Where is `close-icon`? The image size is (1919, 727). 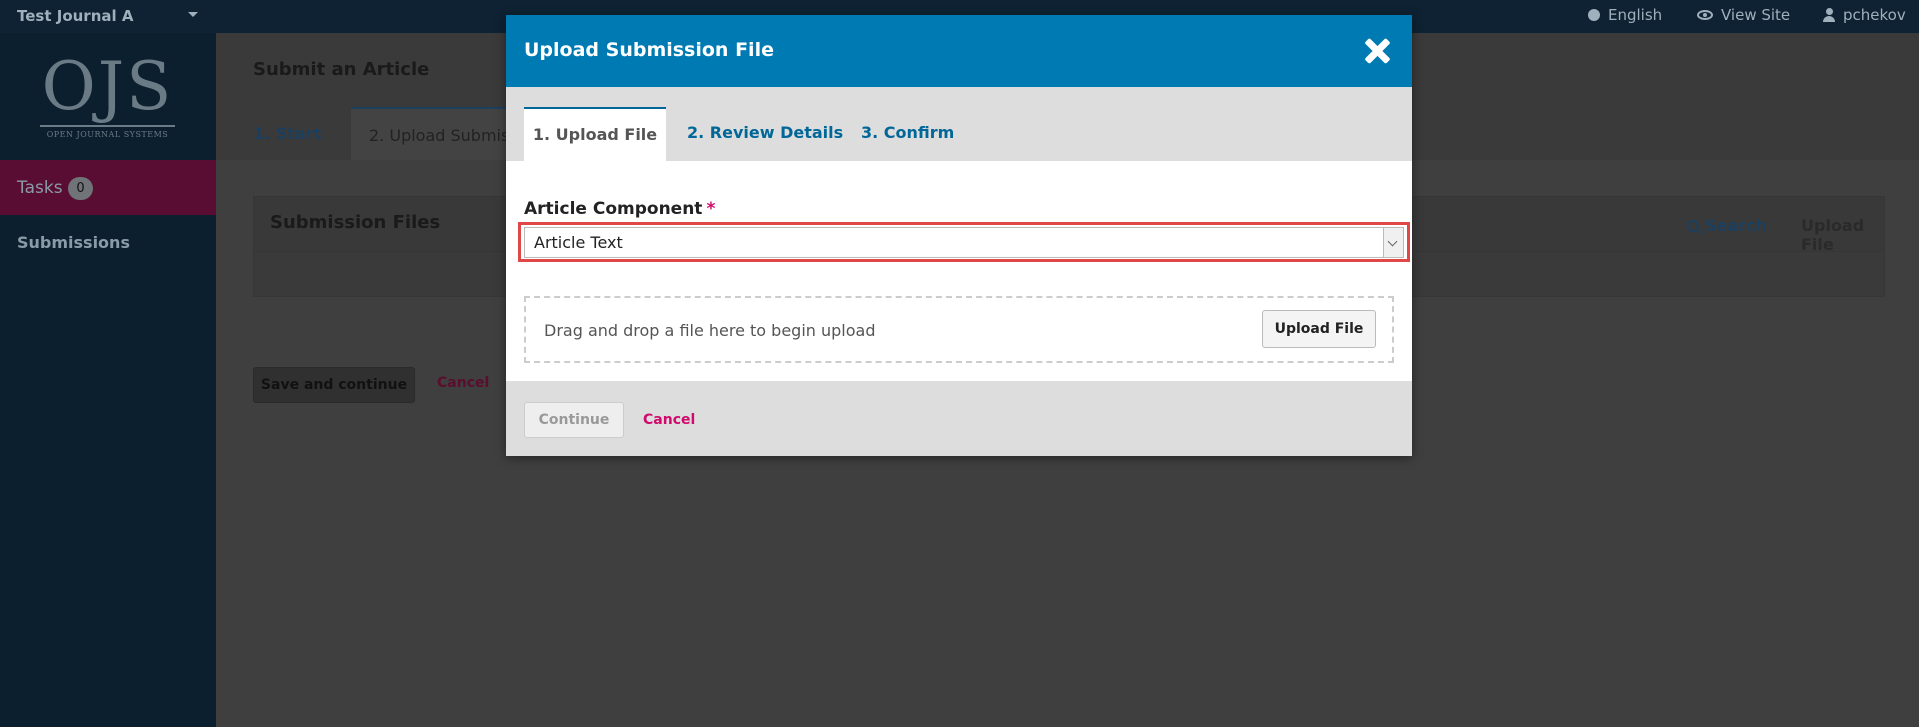
close-icon is located at coordinates (1377, 51).